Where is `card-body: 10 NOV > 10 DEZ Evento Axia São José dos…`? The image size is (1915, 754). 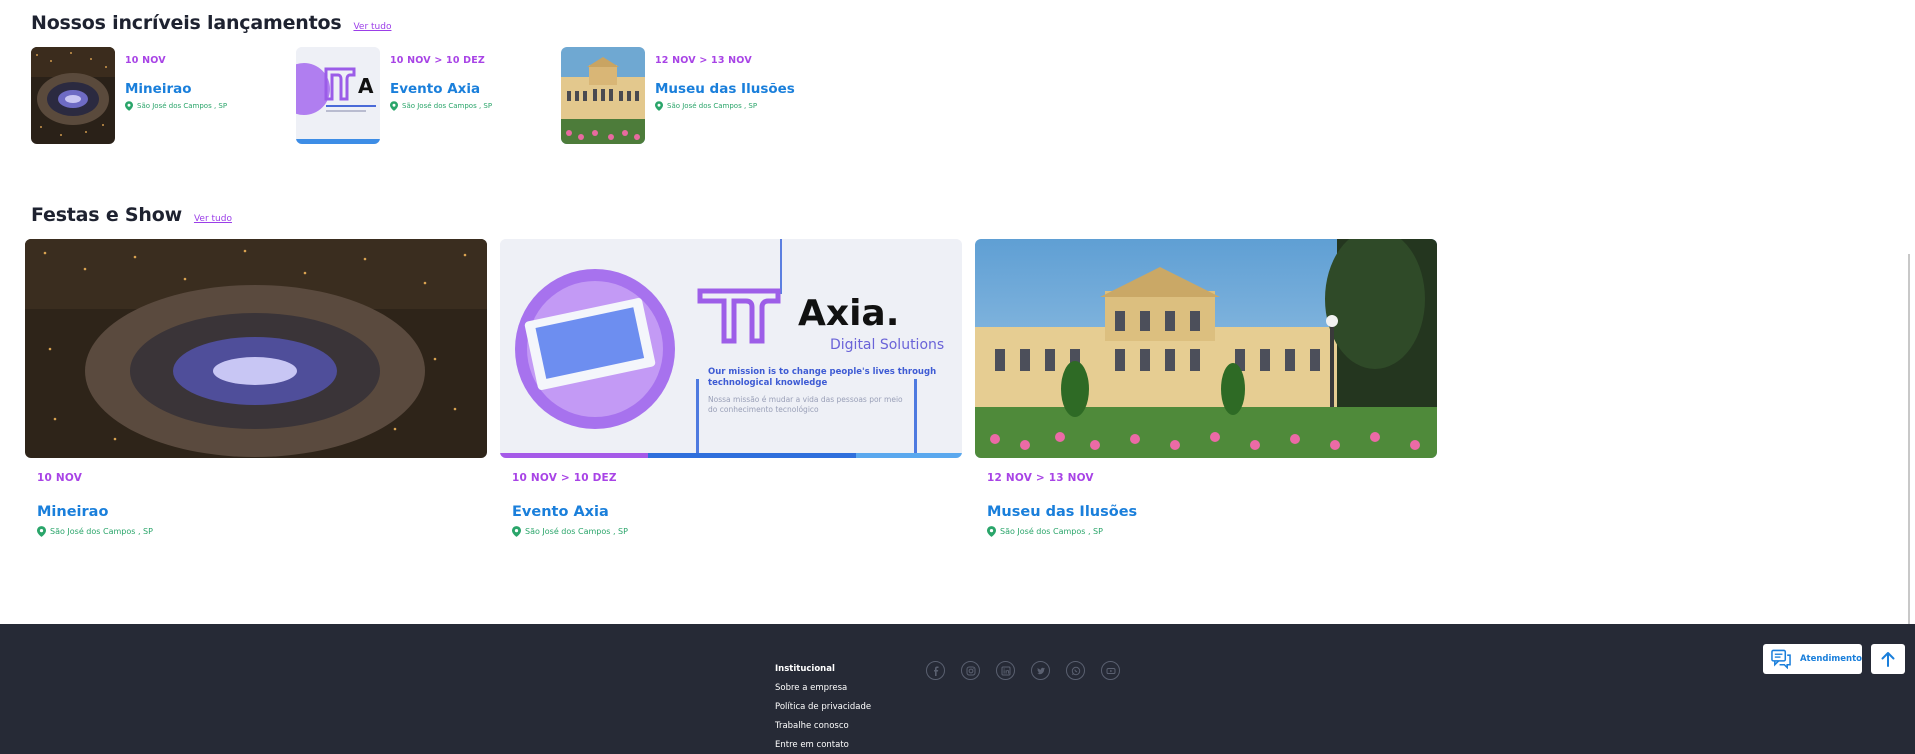
card-body: 10 NOV > 10 DEZ Evento Axia São José dos… is located at coordinates (731, 504).